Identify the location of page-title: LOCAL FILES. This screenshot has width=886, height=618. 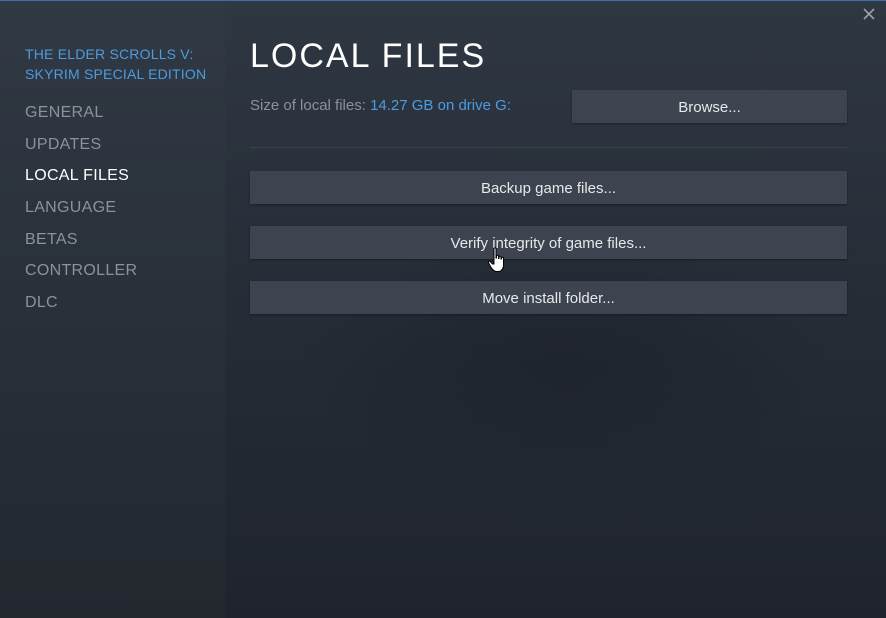
(368, 56).